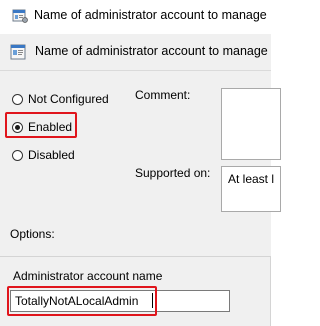  I want to click on comment-label: Comment:, so click(163, 95).